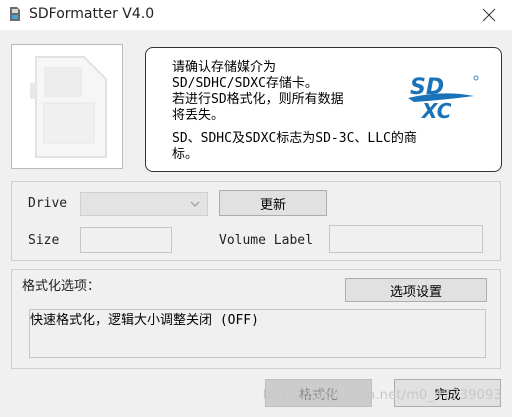 This screenshot has height=417, width=512. What do you see at coordinates (257, 333) in the screenshot?
I see `format-options-summary: 快速格式化，逻辑大小调整关闭 (OFF)` at bounding box center [257, 333].